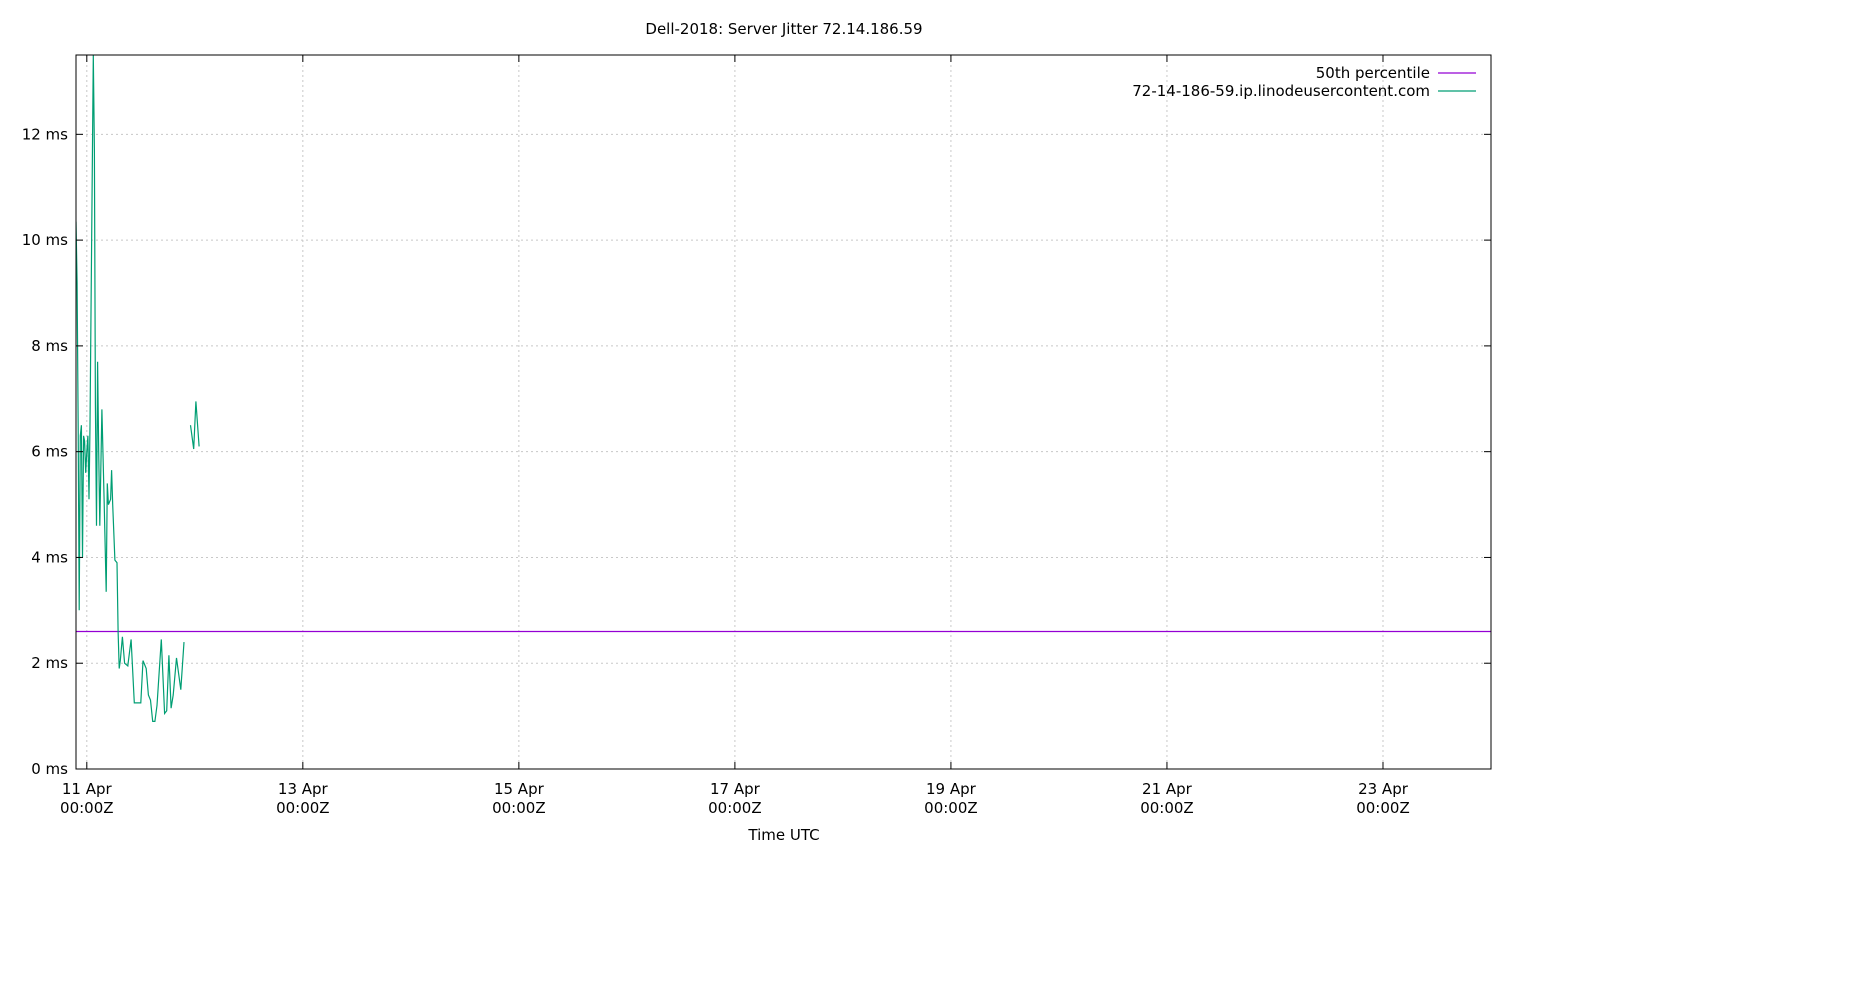 The image size is (1850, 1000). I want to click on legend-label: 72-14-186-59.ip.linodeusercontent.com, so click(1281, 91).